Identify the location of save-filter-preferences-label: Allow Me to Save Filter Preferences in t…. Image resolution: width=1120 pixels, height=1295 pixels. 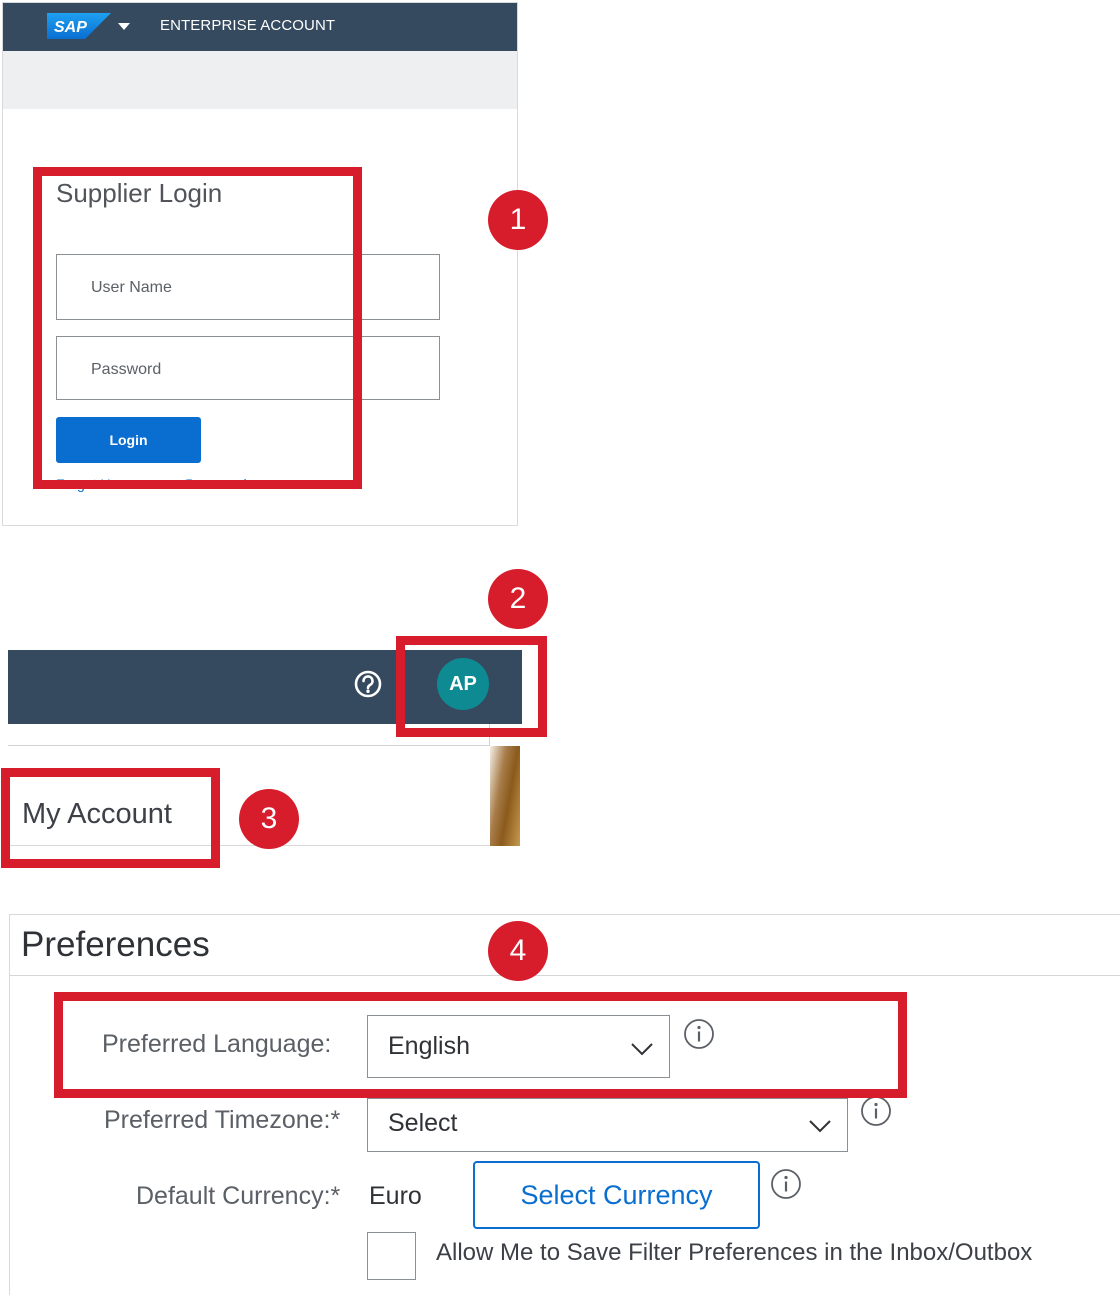
(734, 1252).